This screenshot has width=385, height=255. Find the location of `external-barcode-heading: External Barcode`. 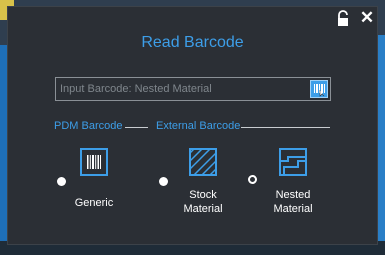

external-barcode-heading: External Barcode is located at coordinates (198, 126).